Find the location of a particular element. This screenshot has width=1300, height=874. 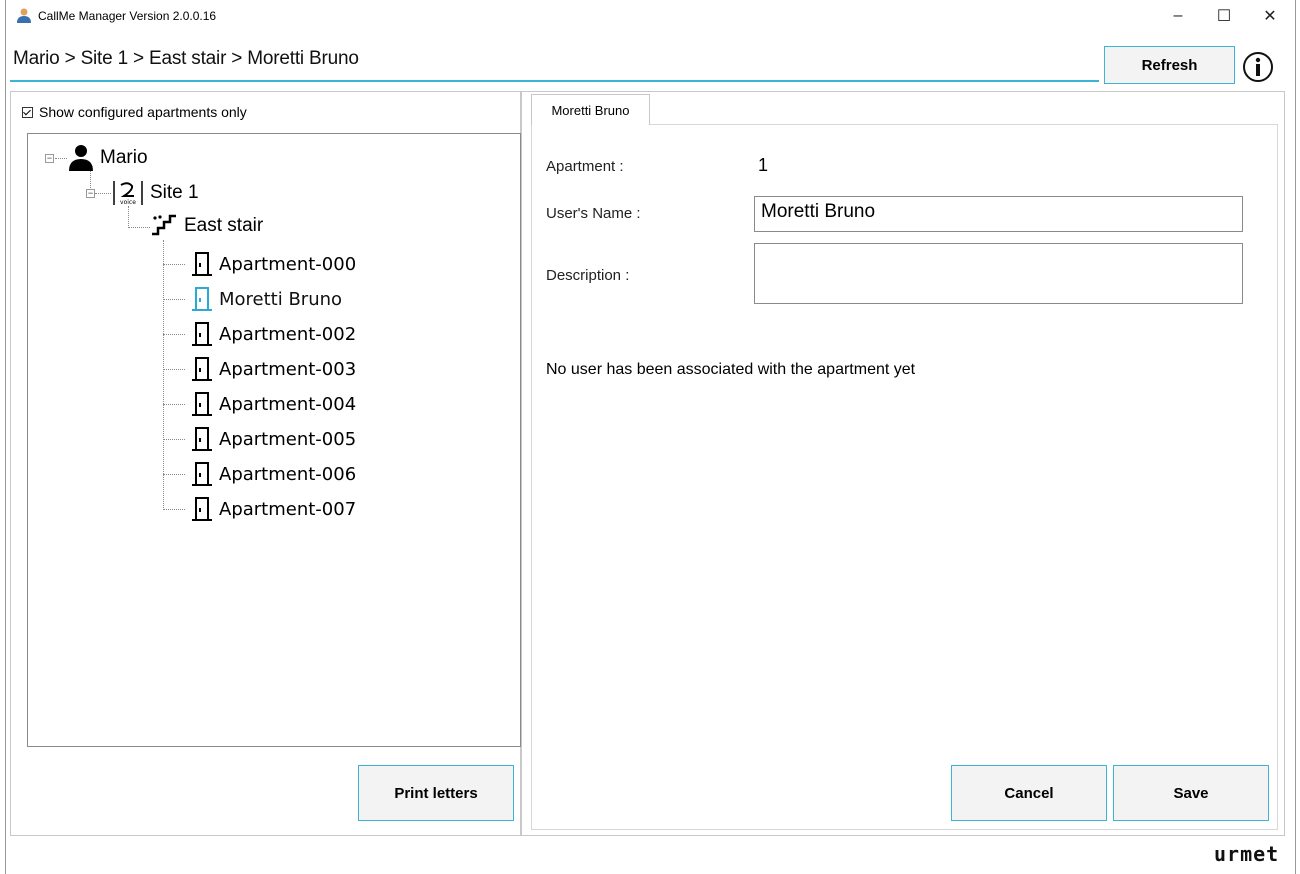

tree-node-label: Apartment-007 is located at coordinates (288, 509).